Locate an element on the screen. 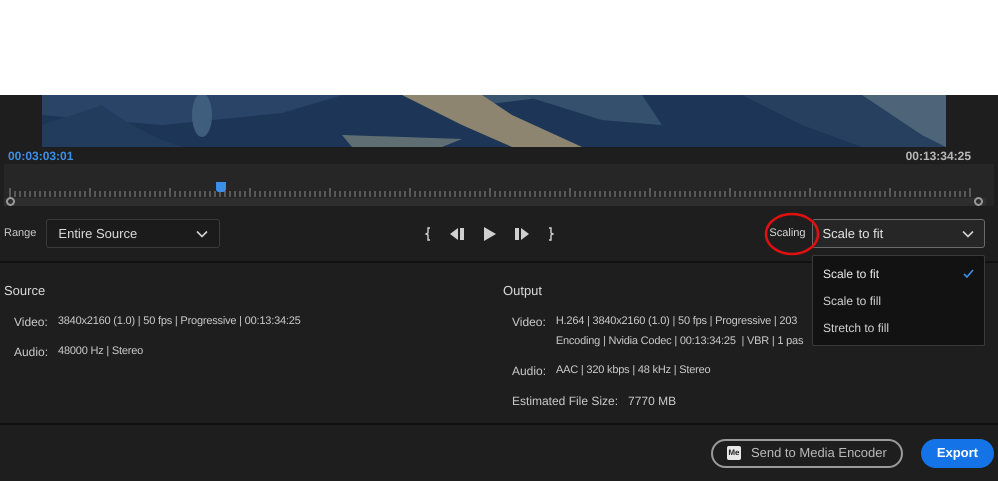  media-encoder-logo: Me is located at coordinates (733, 453).